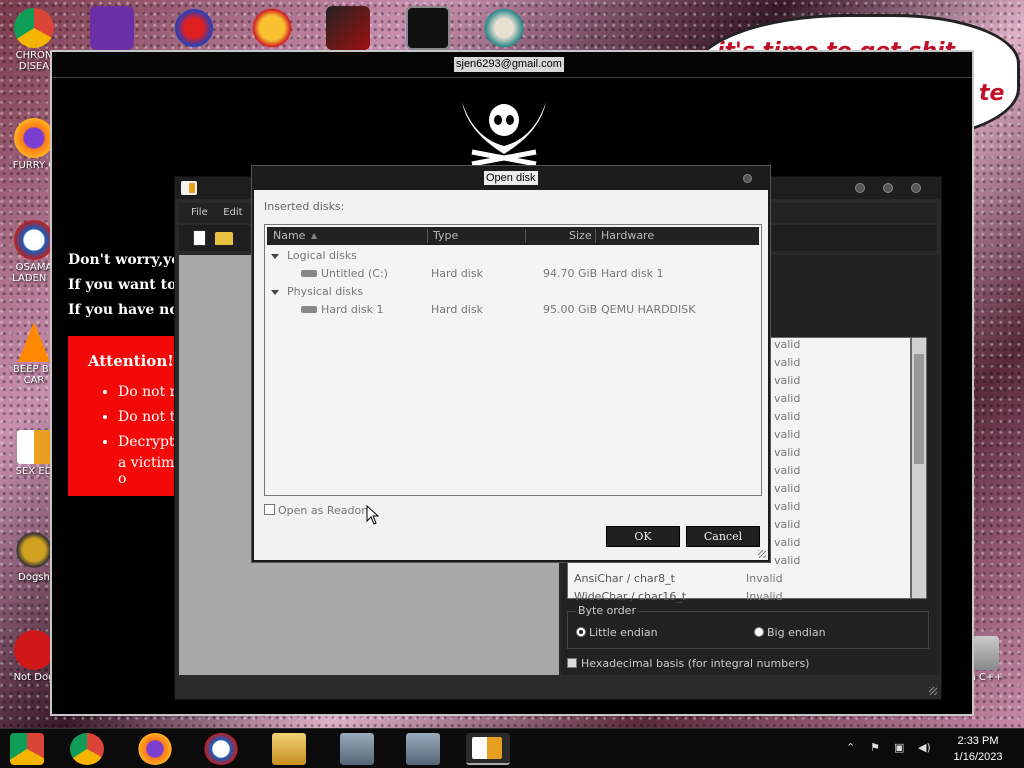 This screenshot has width=1024, height=768. What do you see at coordinates (149, 442) in the screenshot?
I see `attention-item: Decryption` at bounding box center [149, 442].